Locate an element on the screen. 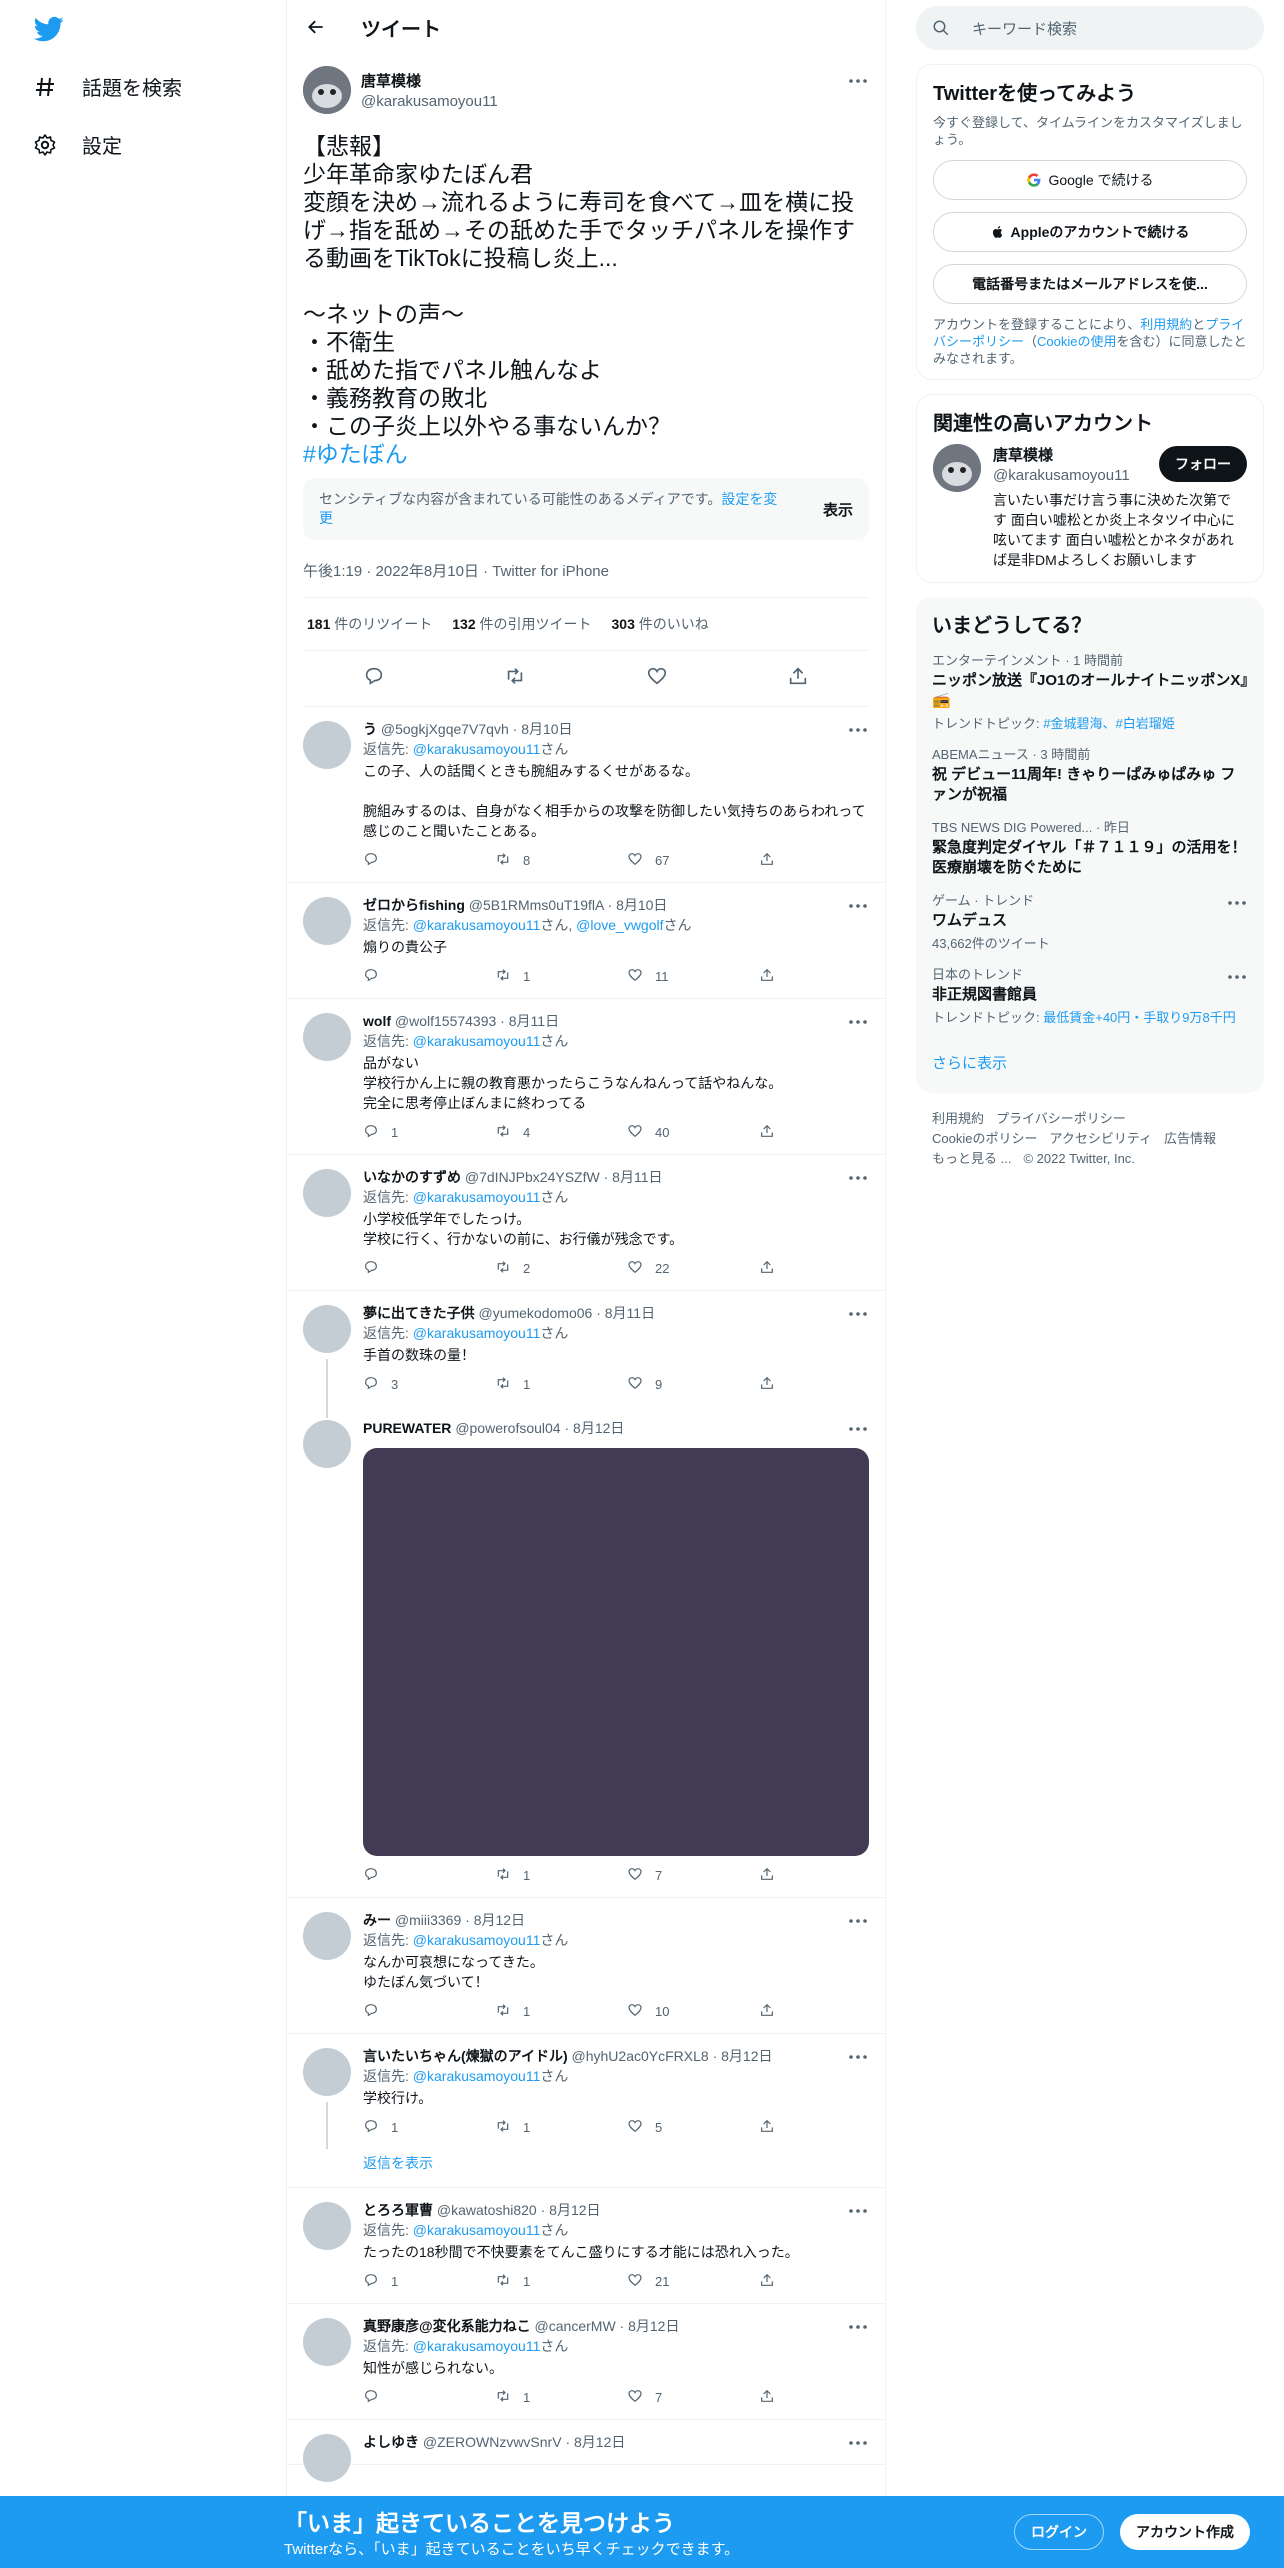 The height and width of the screenshot is (2568, 1284). cookie-link: Cookieの使用 is located at coordinates (1076, 341).